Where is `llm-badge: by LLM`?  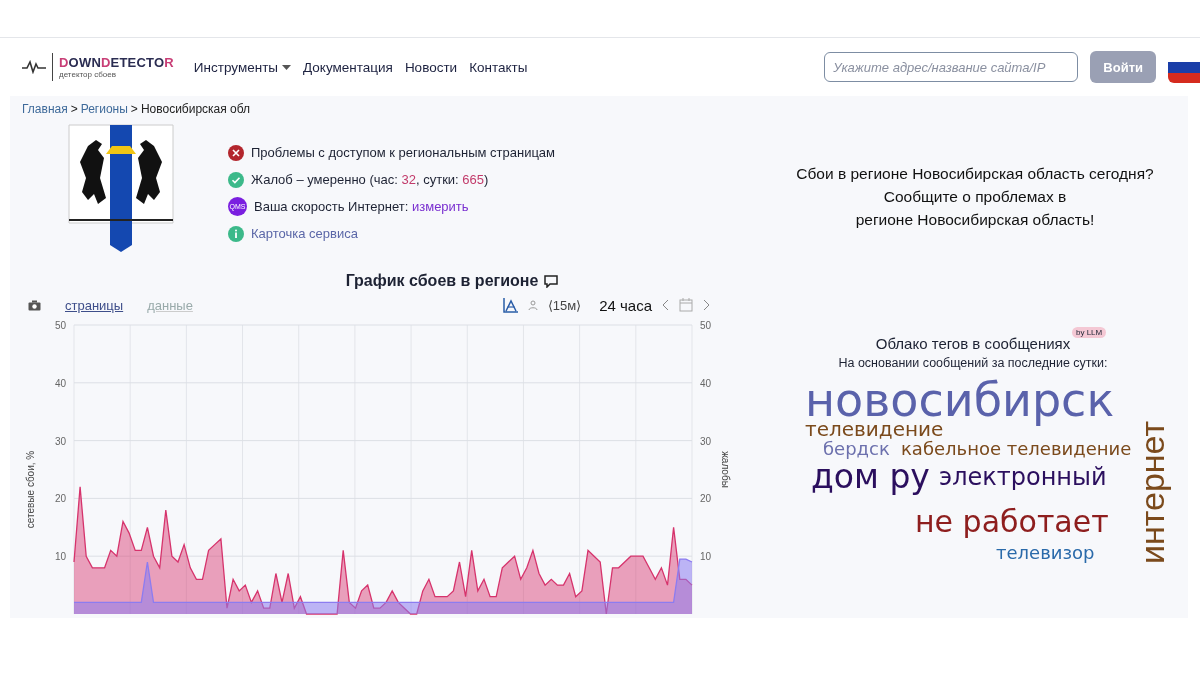 llm-badge: by LLM is located at coordinates (1089, 332).